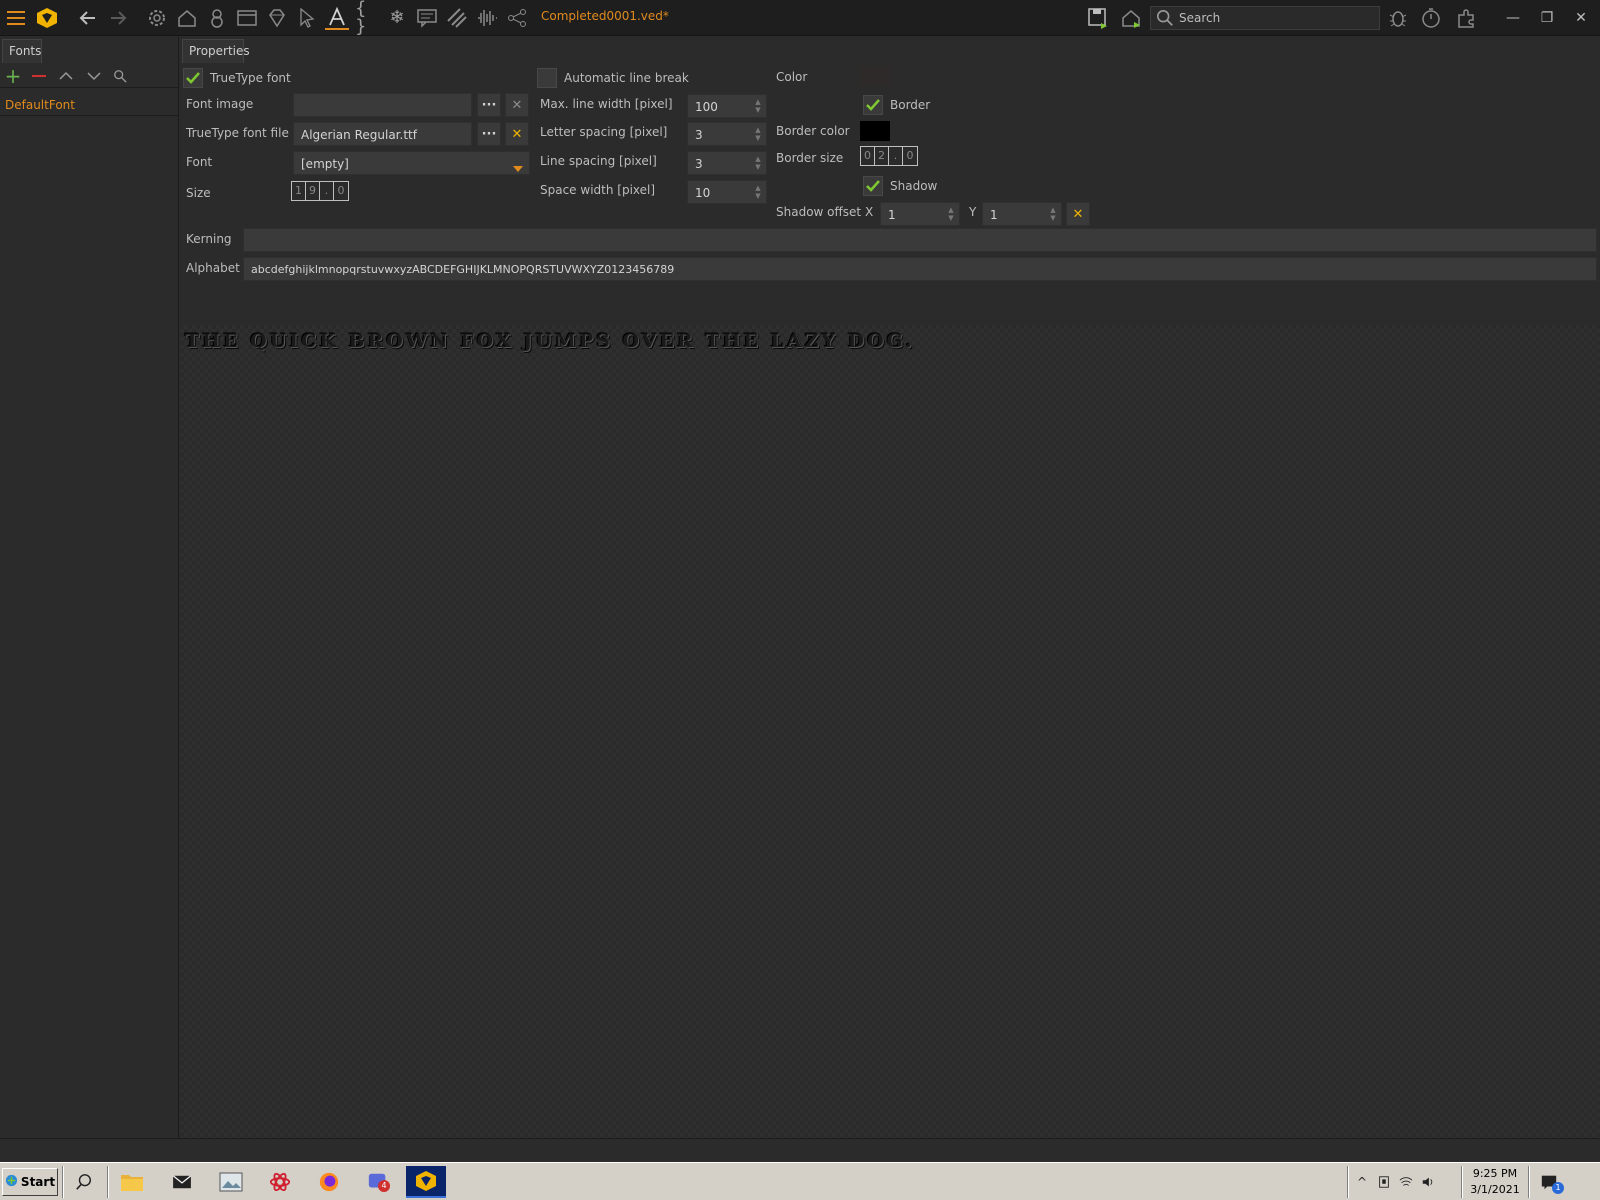  I want to click on shadow-offset-x-value: 1, so click(892, 215).